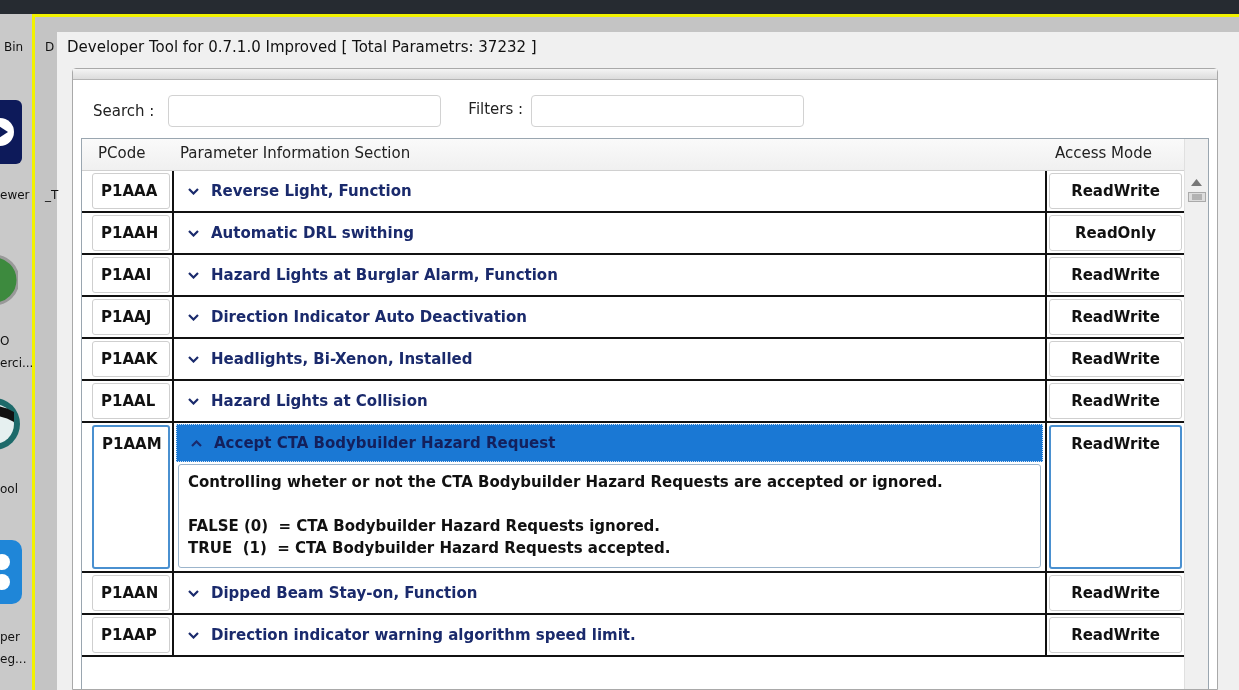 The height and width of the screenshot is (690, 1239). Describe the element at coordinates (131, 191) in the screenshot. I see `pcode-cell: P1AAA` at that location.